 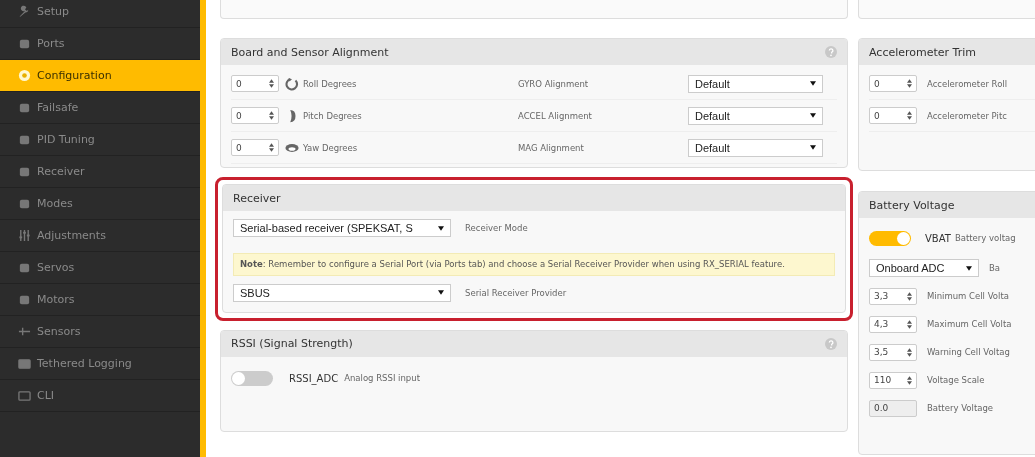 What do you see at coordinates (893, 408) in the screenshot?
I see `readonly-field: 0.0` at bounding box center [893, 408].